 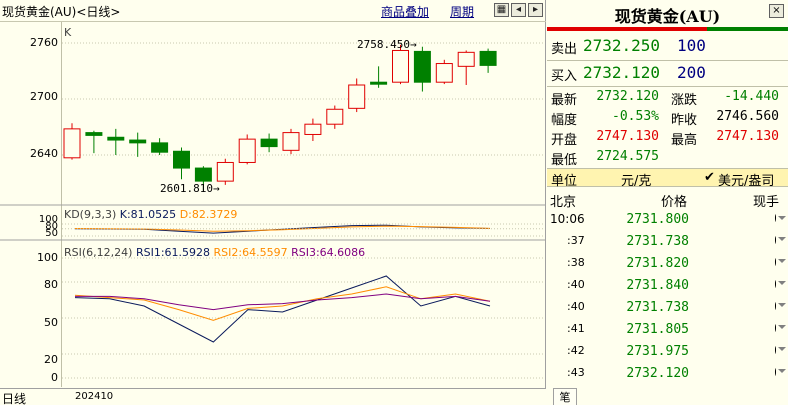 What do you see at coordinates (47, 257) in the screenshot?
I see `rsi-tick-label: 100` at bounding box center [47, 257].